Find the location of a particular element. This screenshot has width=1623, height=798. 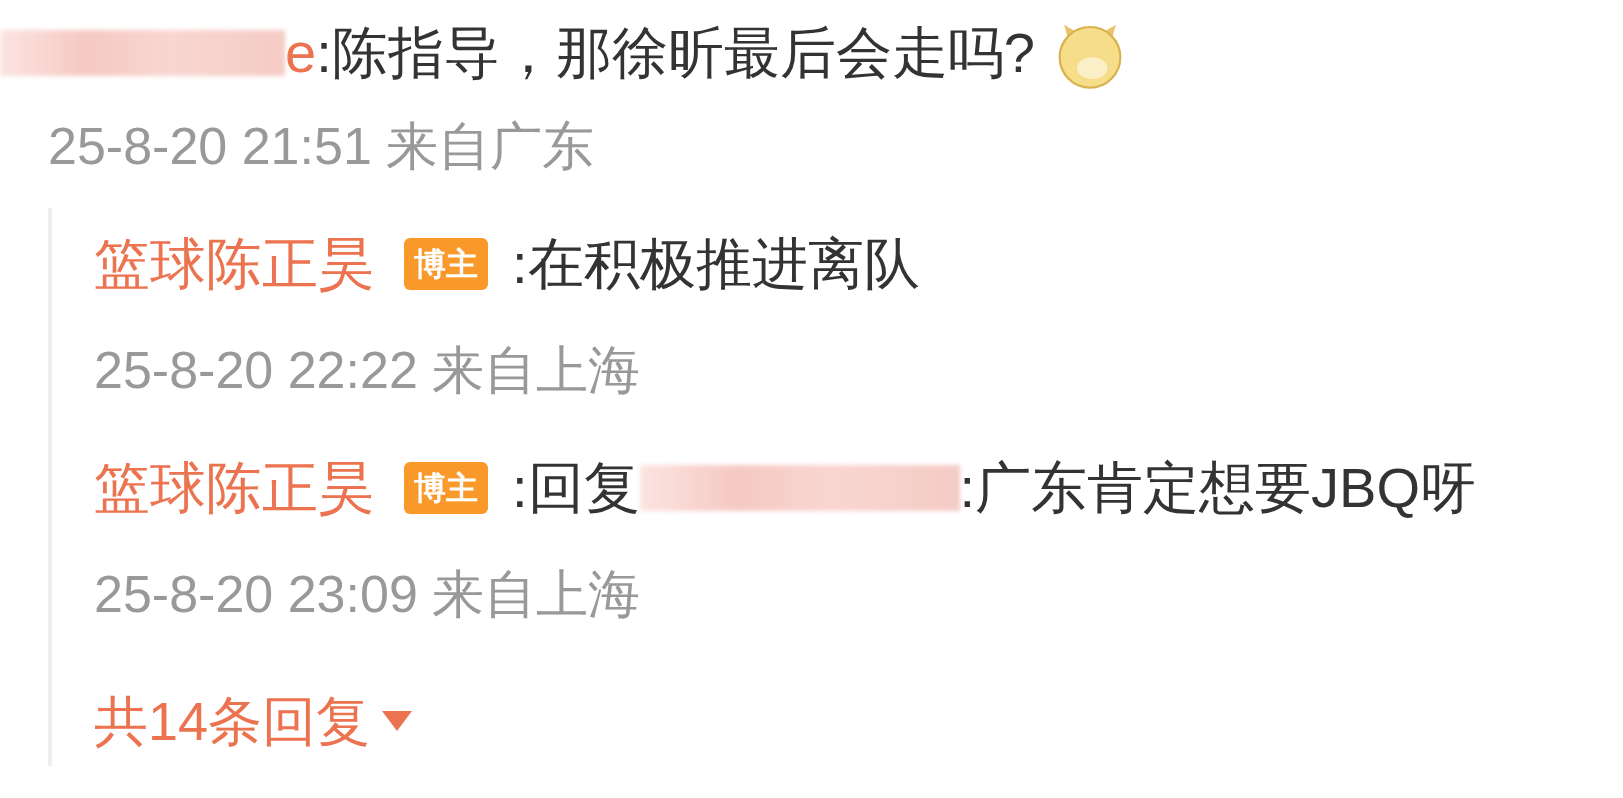

timestamp: 25-8-20 23:09 is located at coordinates (256, 594).